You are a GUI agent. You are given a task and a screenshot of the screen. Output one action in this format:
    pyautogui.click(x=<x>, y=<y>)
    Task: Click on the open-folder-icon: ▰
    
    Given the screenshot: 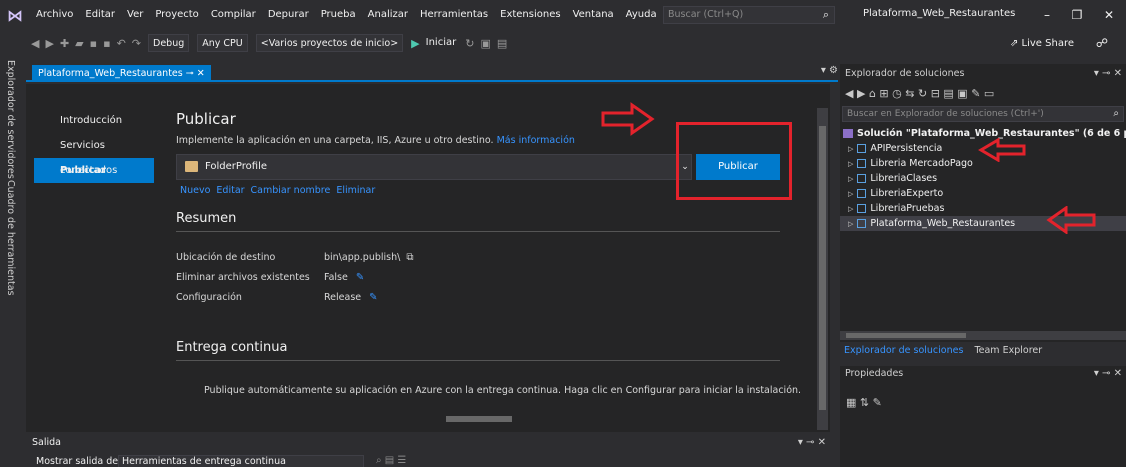 What is the action you would take?
    pyautogui.click(x=79, y=43)
    